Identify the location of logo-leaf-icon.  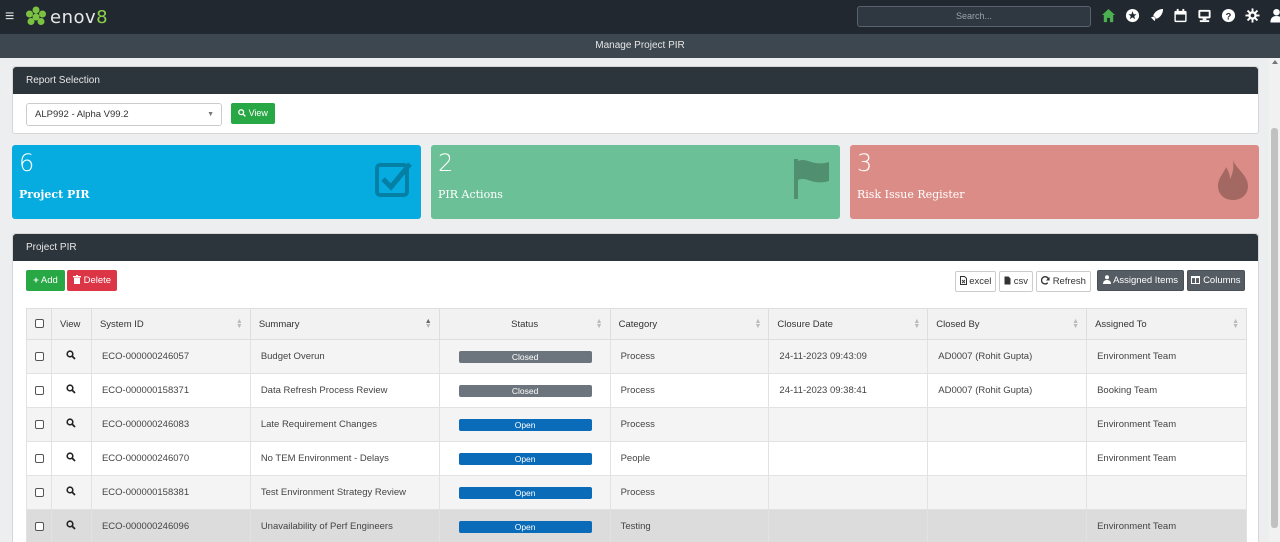
(36, 15).